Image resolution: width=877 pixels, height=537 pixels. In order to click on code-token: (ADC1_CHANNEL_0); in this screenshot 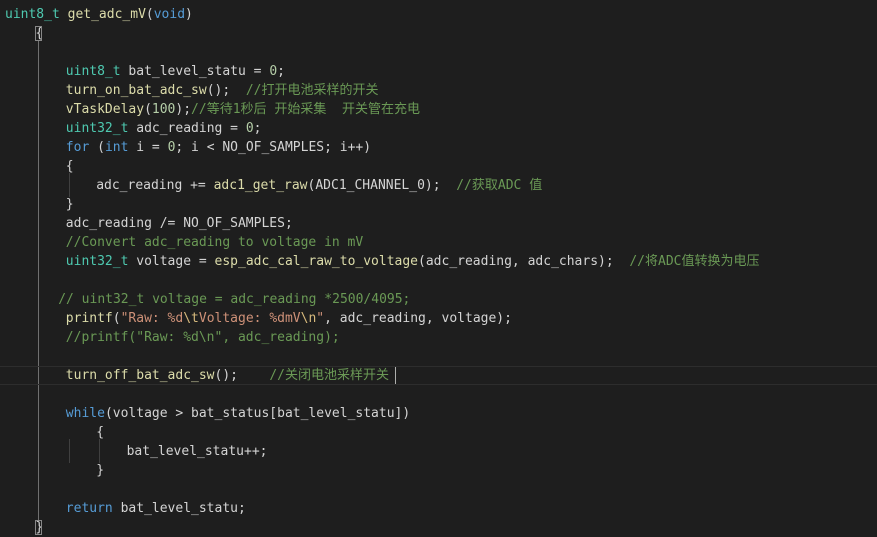, I will do `click(382, 185)`.